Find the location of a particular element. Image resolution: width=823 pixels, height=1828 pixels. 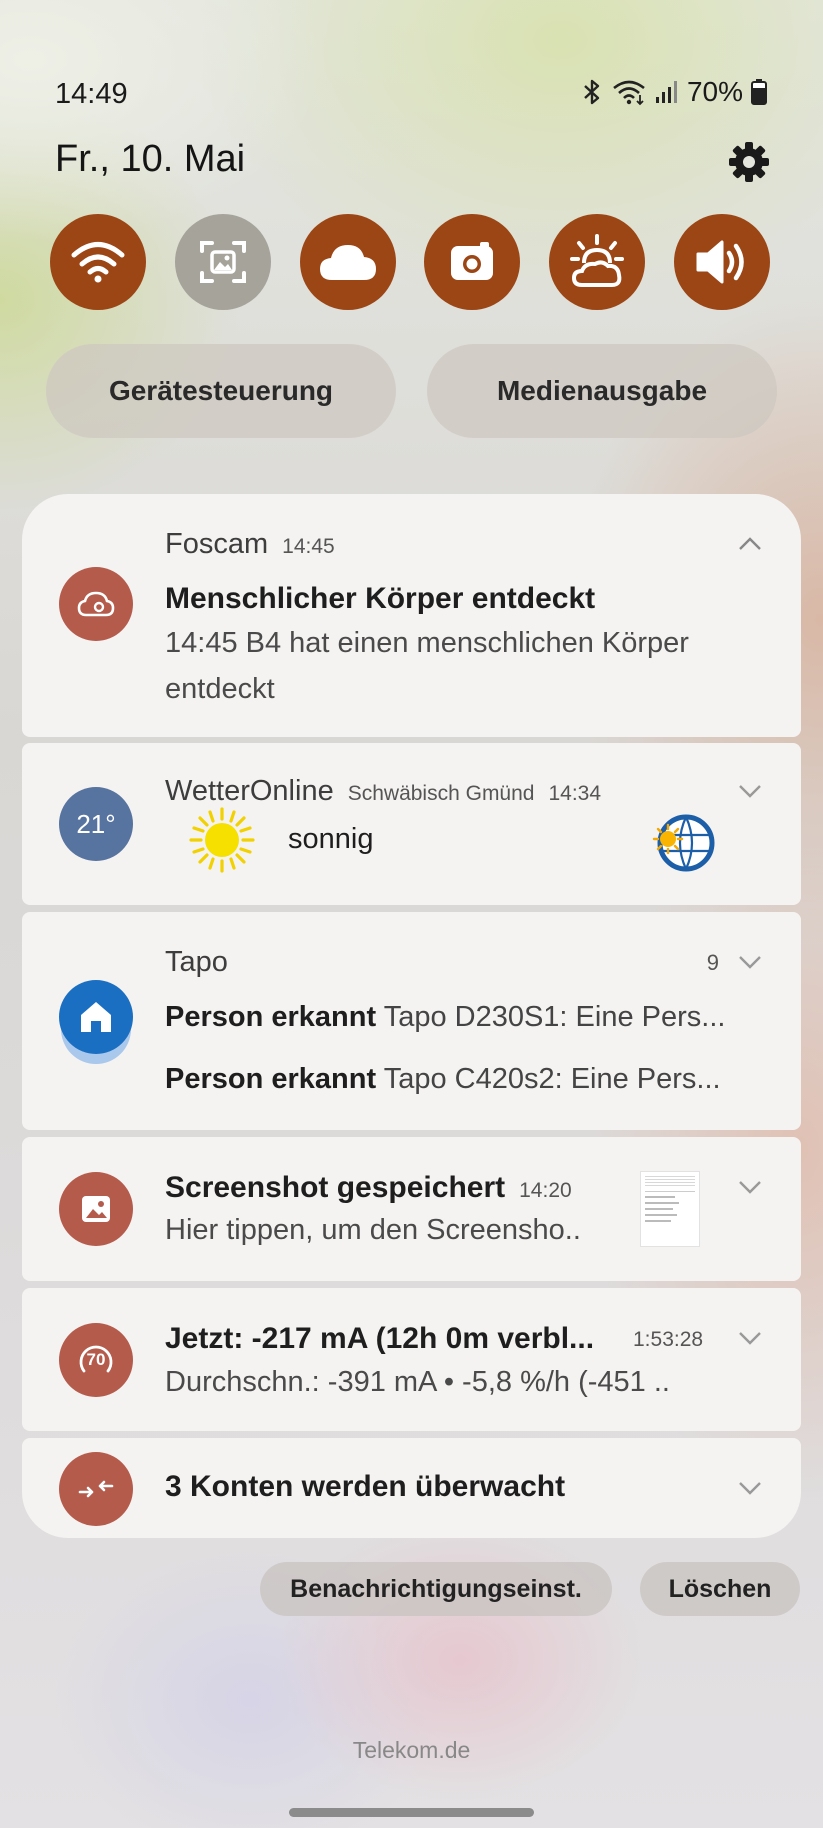

carrier-label: Telekom.de is located at coordinates (411, 1750).